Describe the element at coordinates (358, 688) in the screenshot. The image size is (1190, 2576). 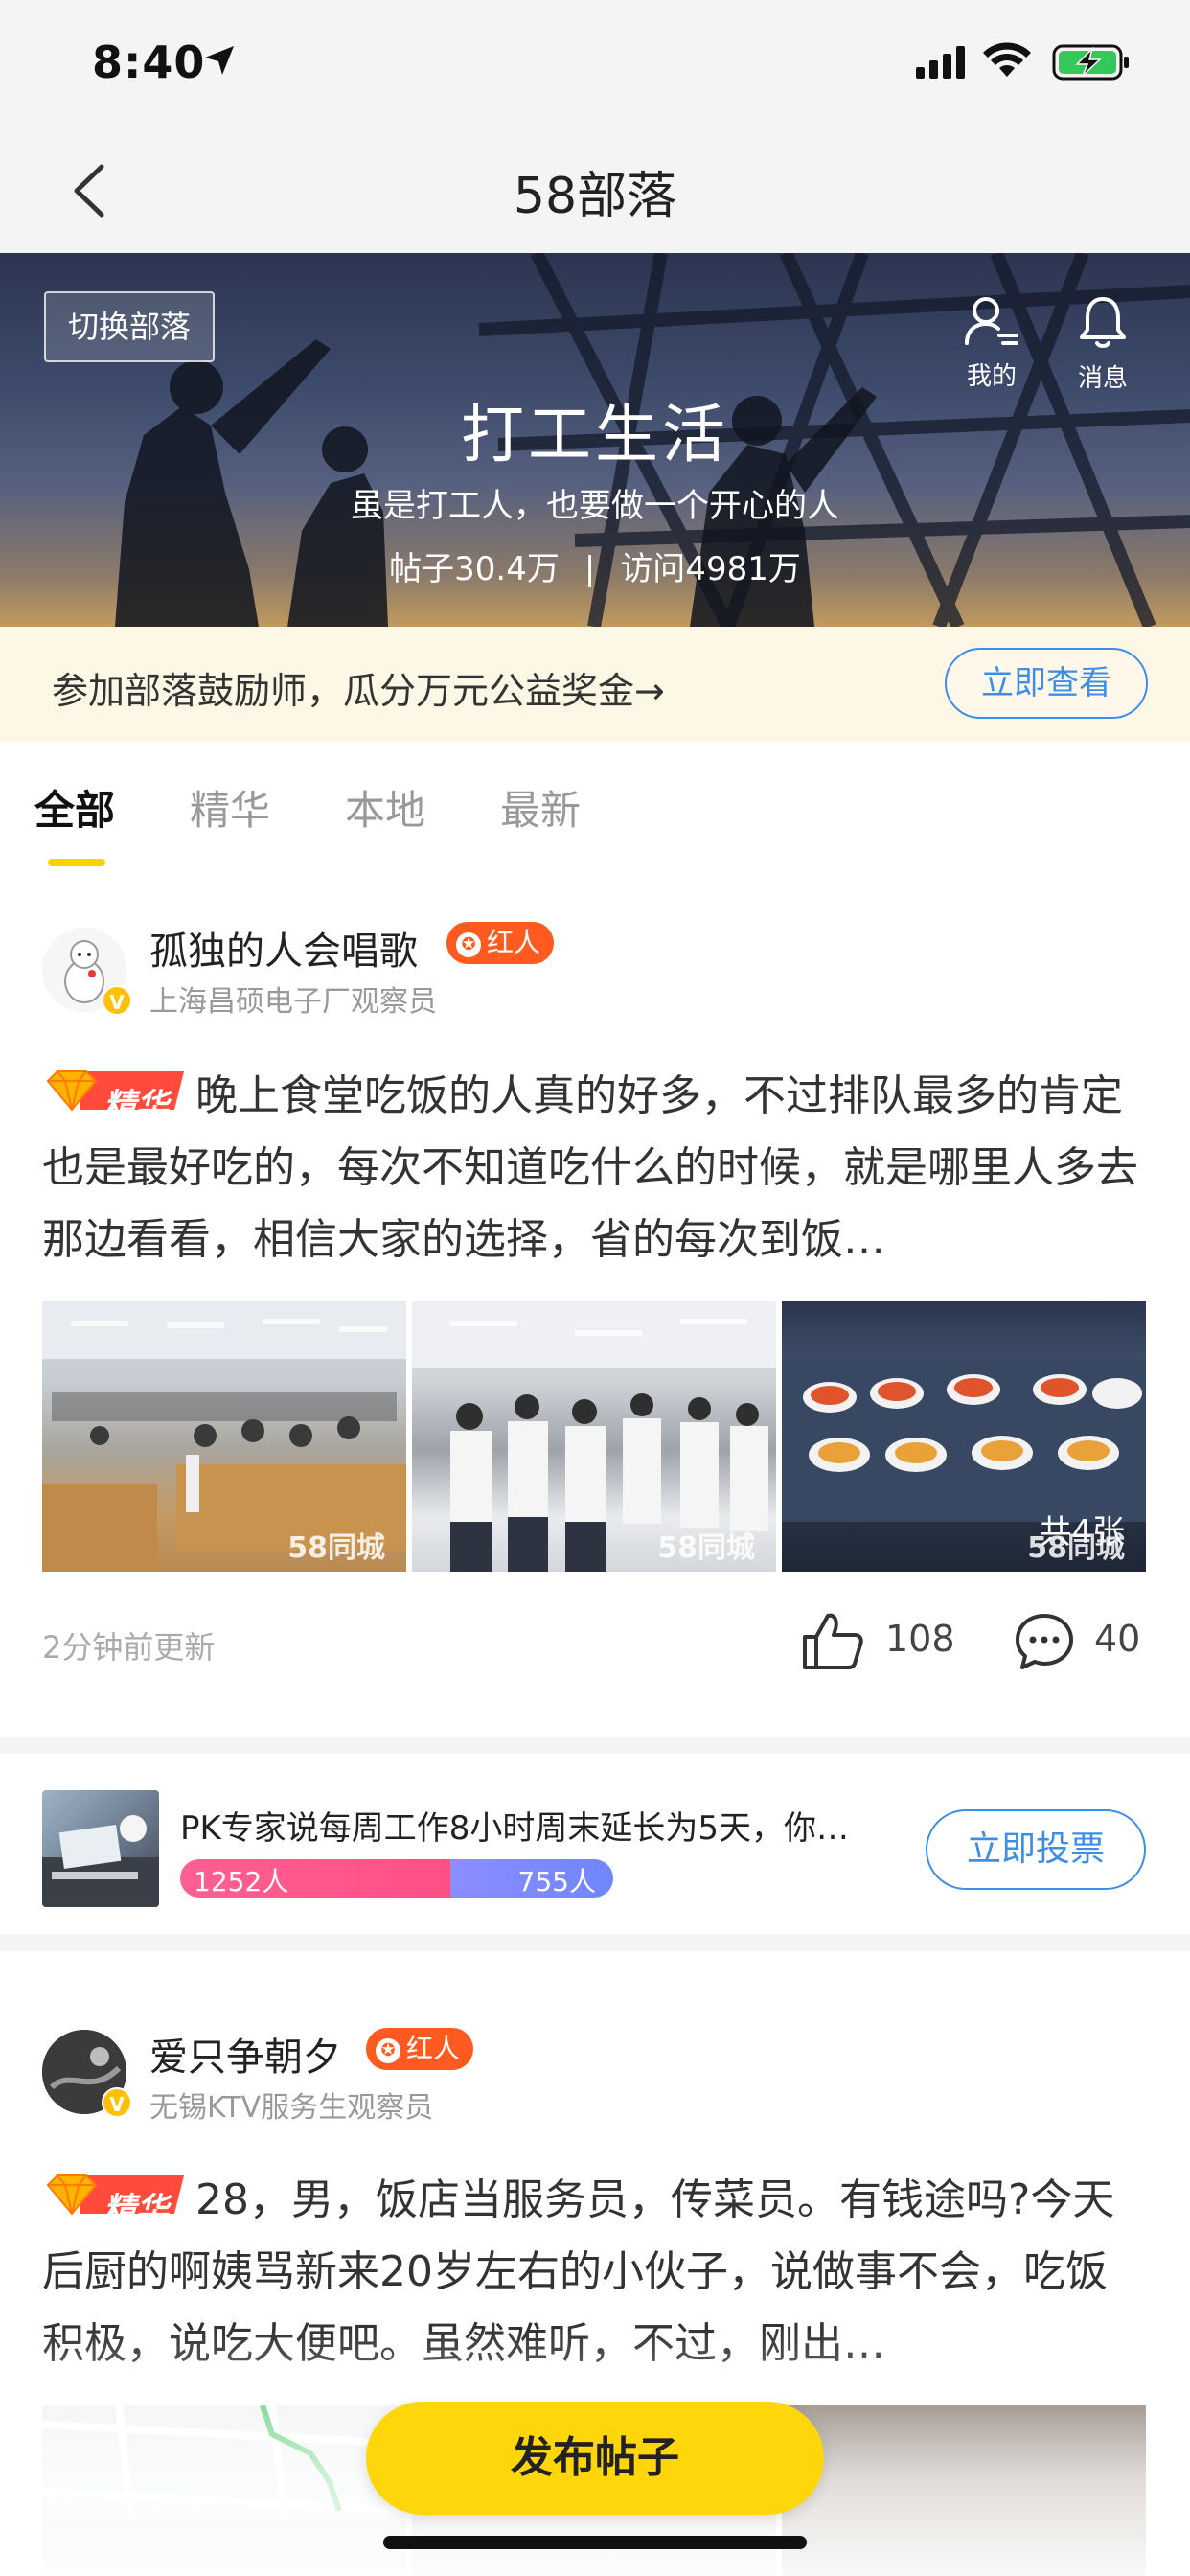
I see `promo-text: 参加部落鼓励师，瓜分万元公益奖金→` at that location.